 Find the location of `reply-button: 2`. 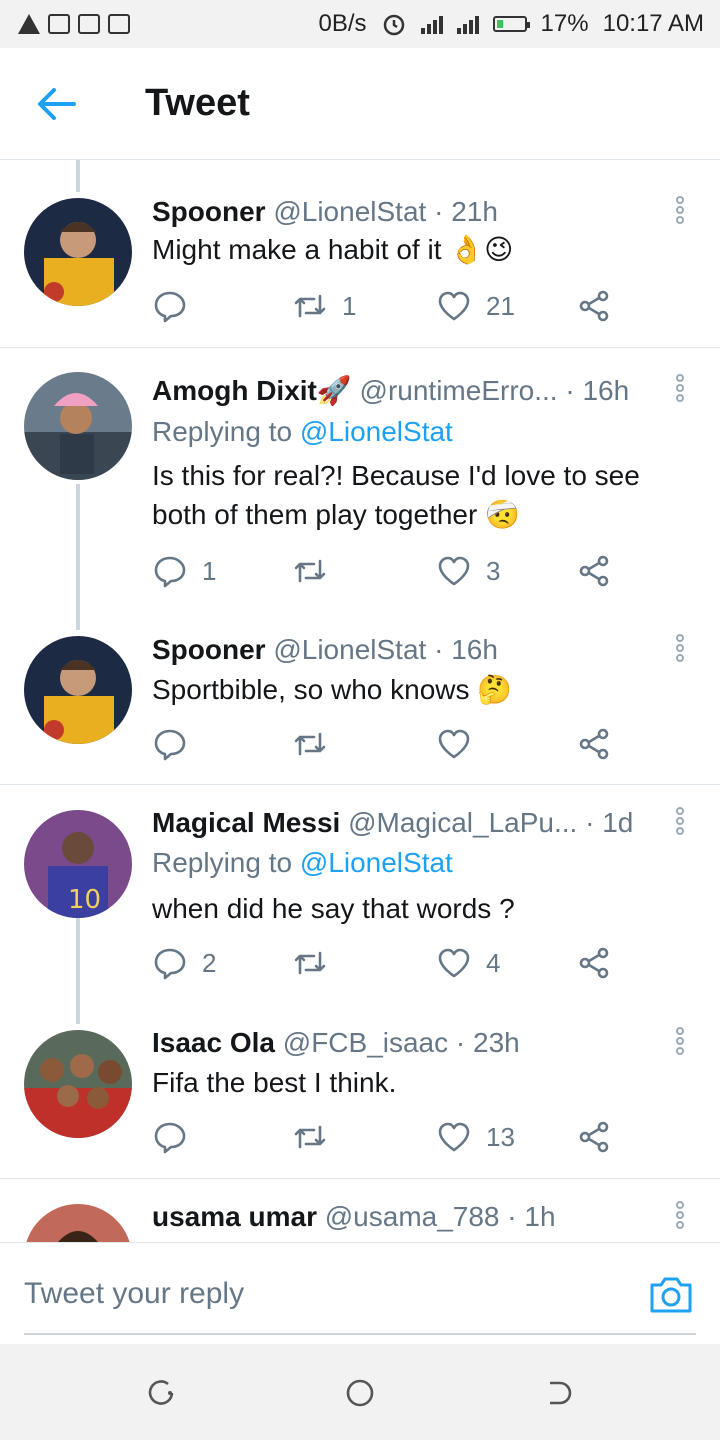

reply-button: 2 is located at coordinates (184, 963).